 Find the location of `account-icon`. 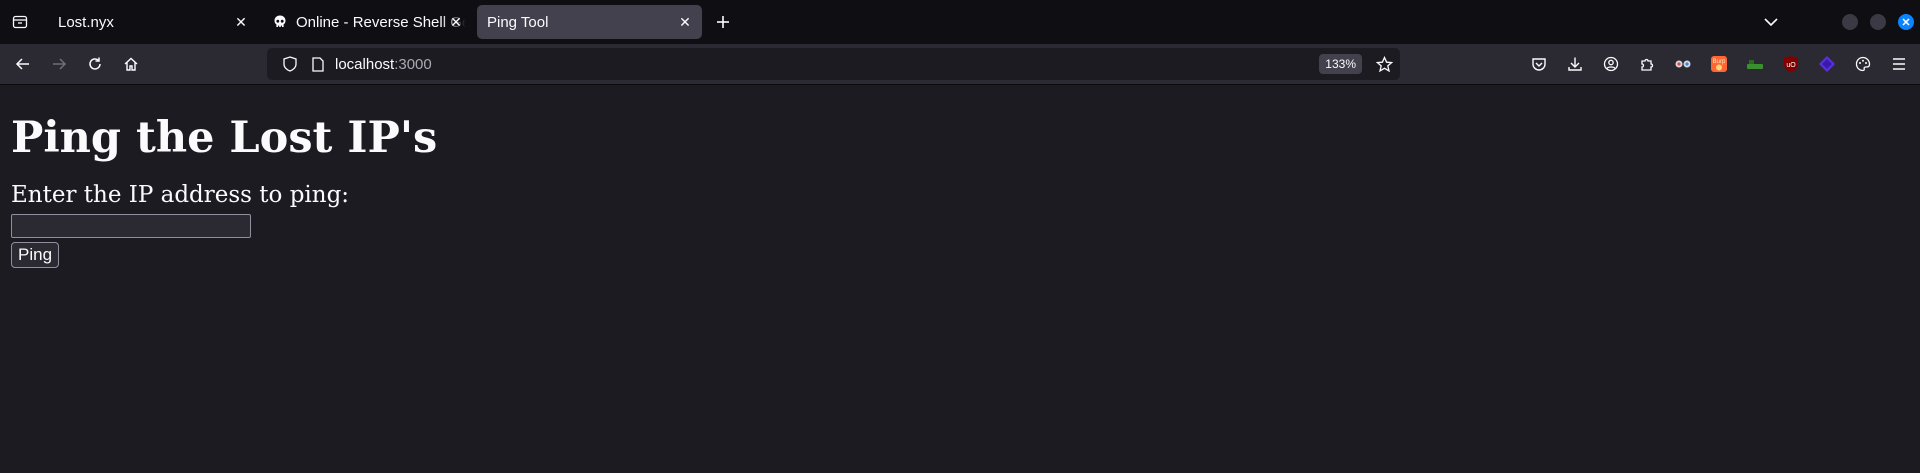

account-icon is located at coordinates (1611, 64).